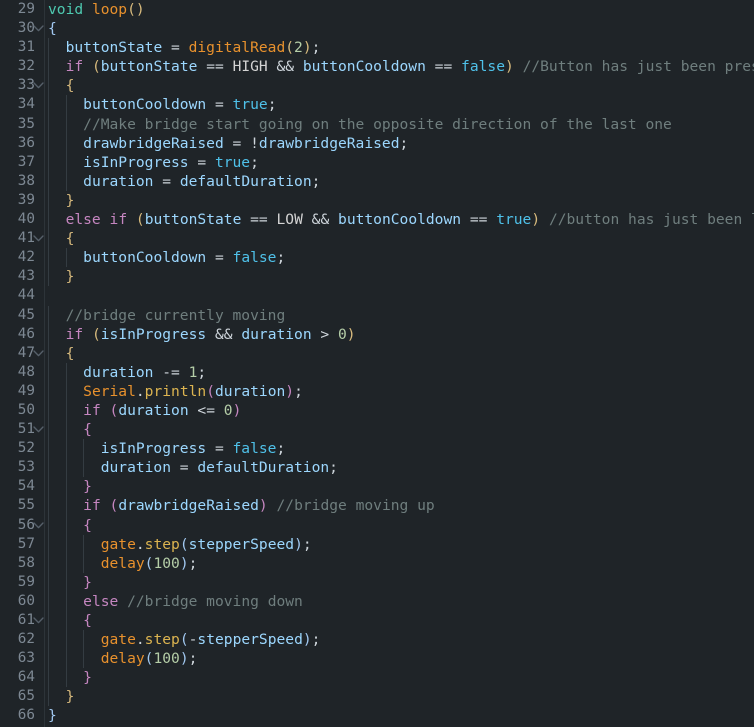 The height and width of the screenshot is (727, 754). Describe the element at coordinates (377, 372) in the screenshot. I see `code-line: 48 duration -= 1;` at that location.